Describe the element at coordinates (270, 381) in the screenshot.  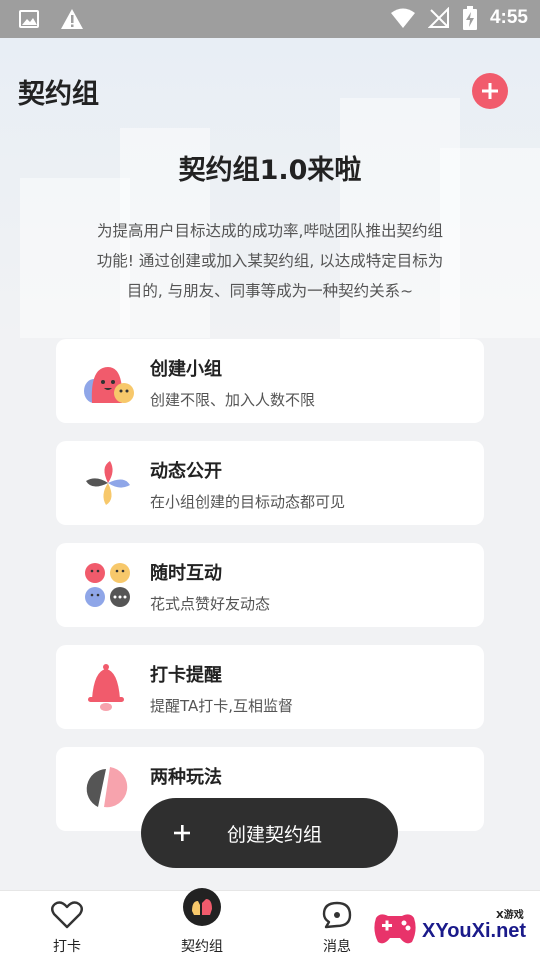
I see `feature-card-create-group: 创建小组 创建不限、加入人数不限` at that location.